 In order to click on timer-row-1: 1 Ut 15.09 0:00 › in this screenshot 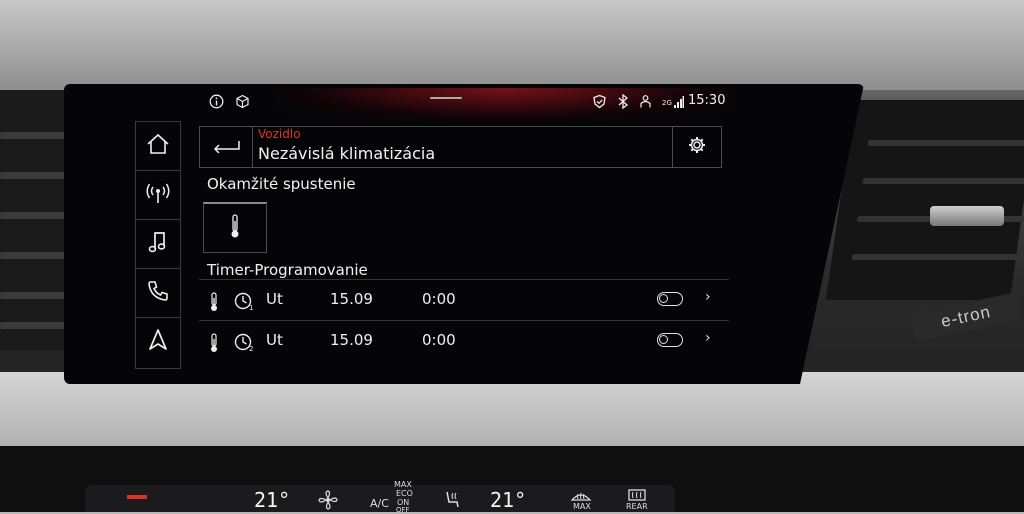, I will do `click(464, 299)`.